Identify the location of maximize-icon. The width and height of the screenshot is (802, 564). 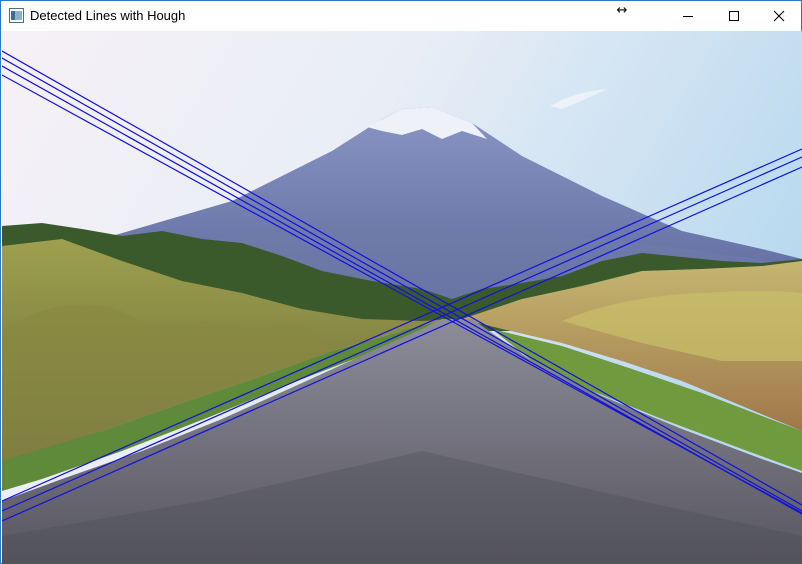
(734, 16).